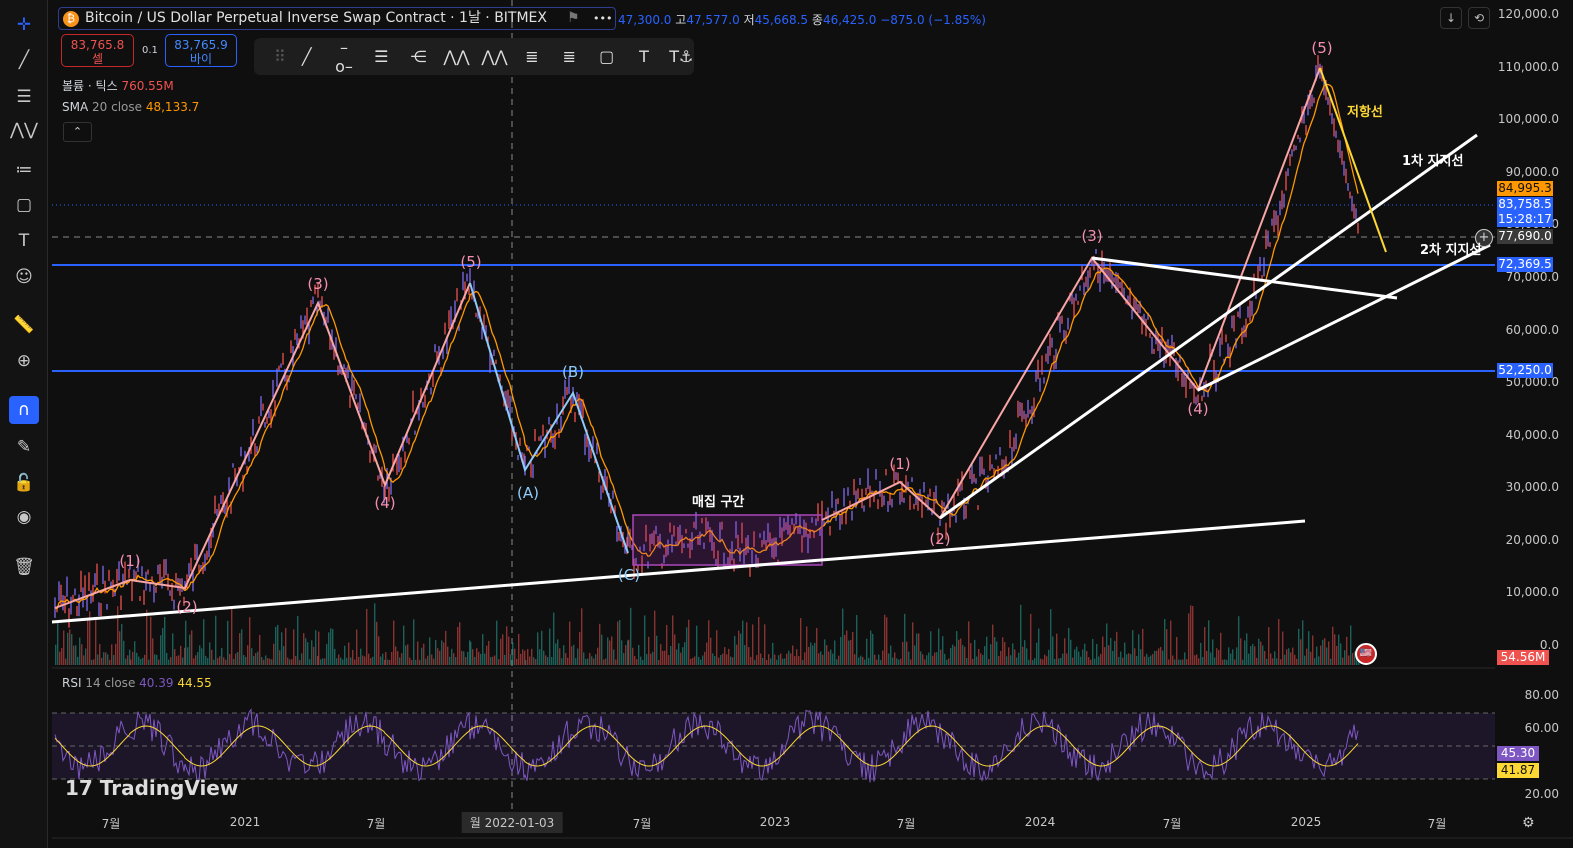 The width and height of the screenshot is (1573, 848). Describe the element at coordinates (643, 56) in the screenshot. I see `text-tool-icon: T` at that location.